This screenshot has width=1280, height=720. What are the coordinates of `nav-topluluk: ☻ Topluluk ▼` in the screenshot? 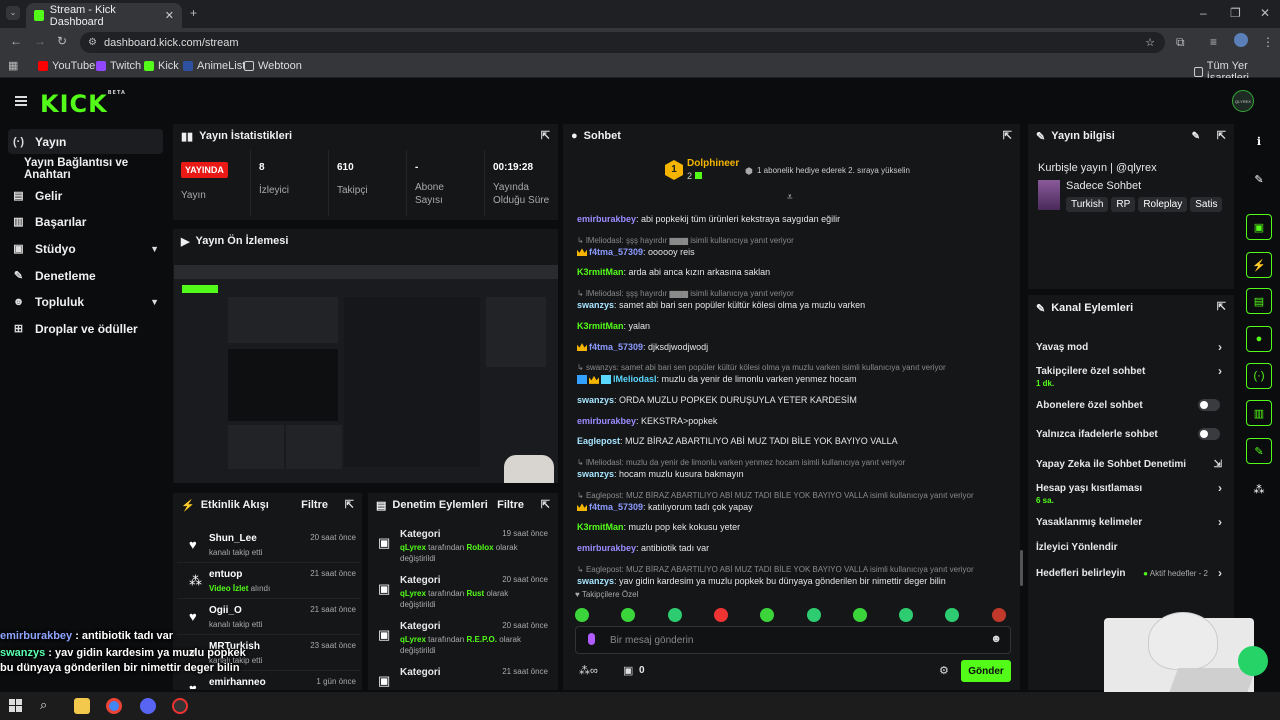 It's located at (85, 301).